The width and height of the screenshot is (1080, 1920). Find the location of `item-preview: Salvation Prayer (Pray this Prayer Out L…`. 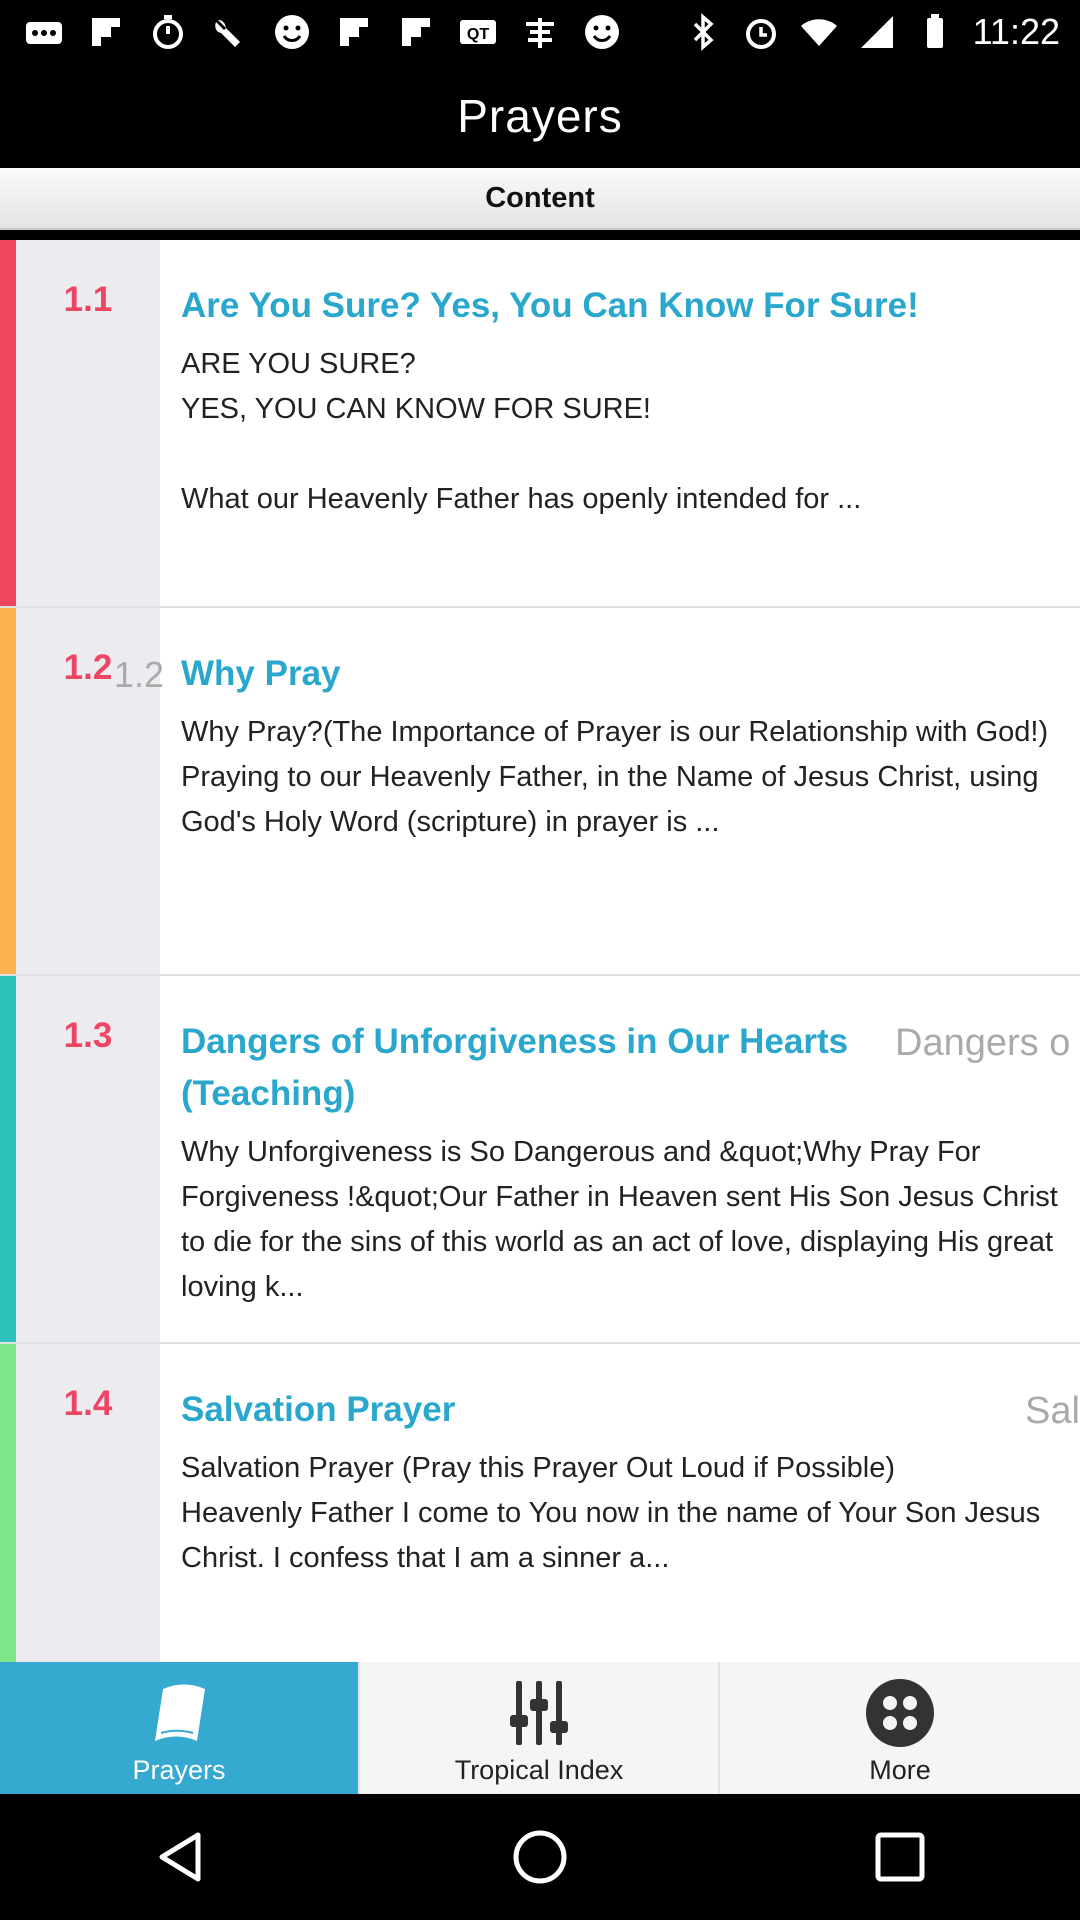

item-preview: Salvation Prayer (Pray this Prayer Out L… is located at coordinates (611, 1513).